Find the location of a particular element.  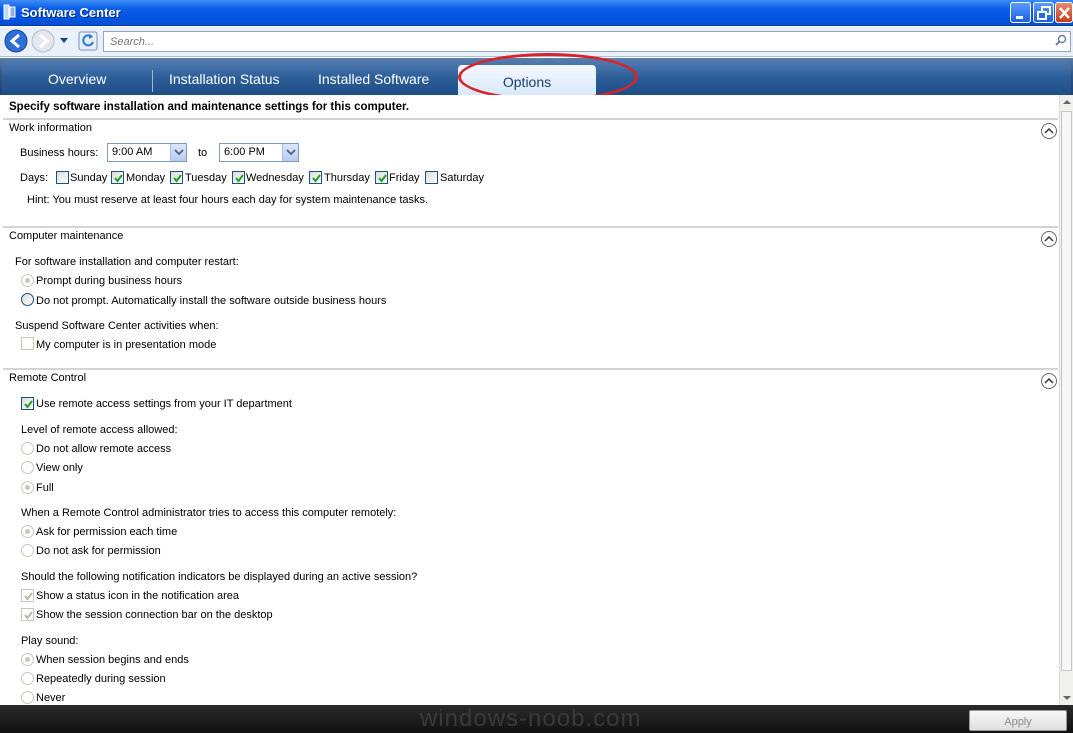

start-time-value: 9:00 AM is located at coordinates (132, 152).